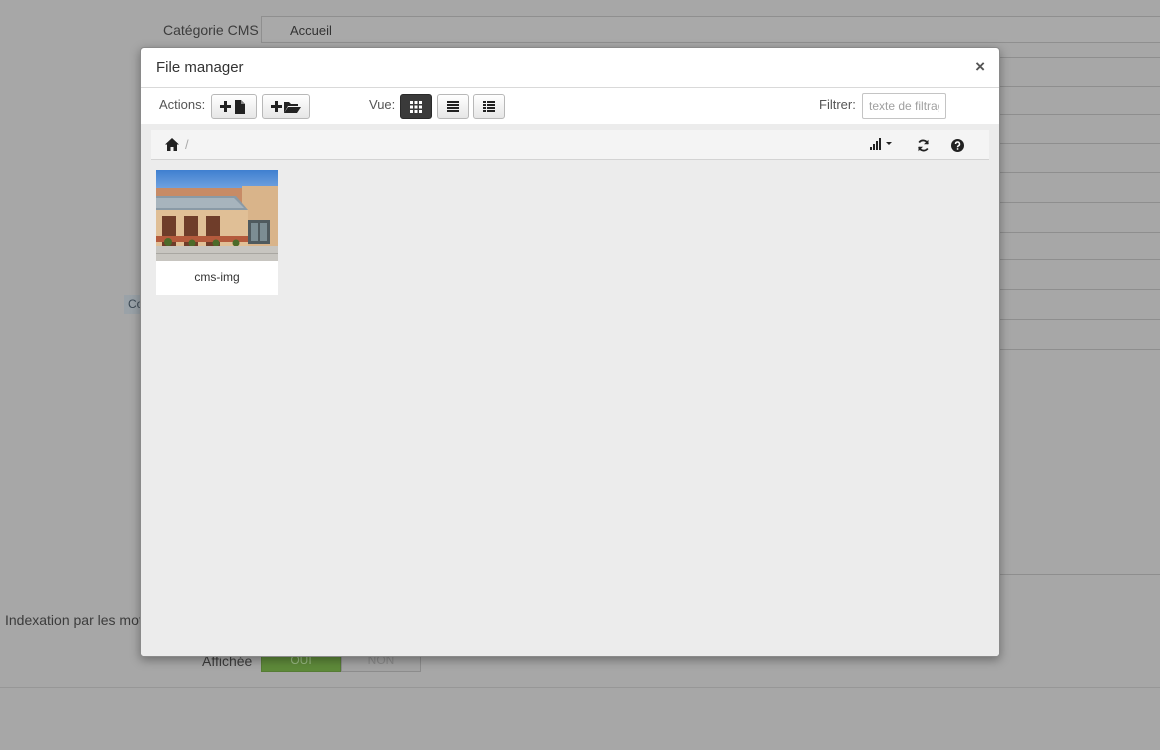  Describe the element at coordinates (957, 145) in the screenshot. I see `help-icon` at that location.